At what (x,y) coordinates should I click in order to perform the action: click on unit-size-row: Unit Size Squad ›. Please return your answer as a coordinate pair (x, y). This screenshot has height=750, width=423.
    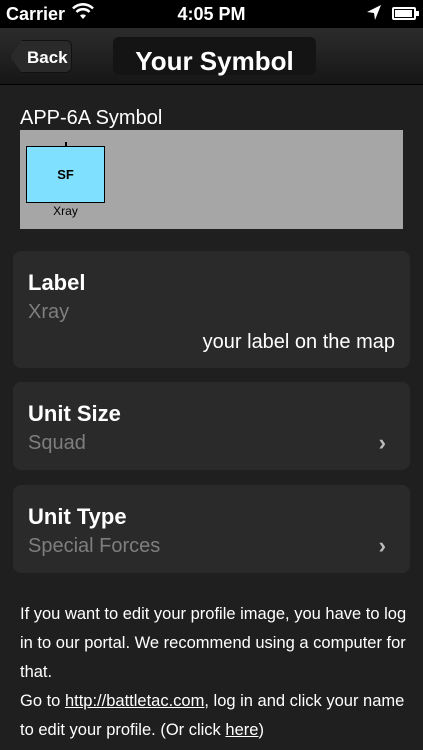
    Looking at the image, I should click on (211, 426).